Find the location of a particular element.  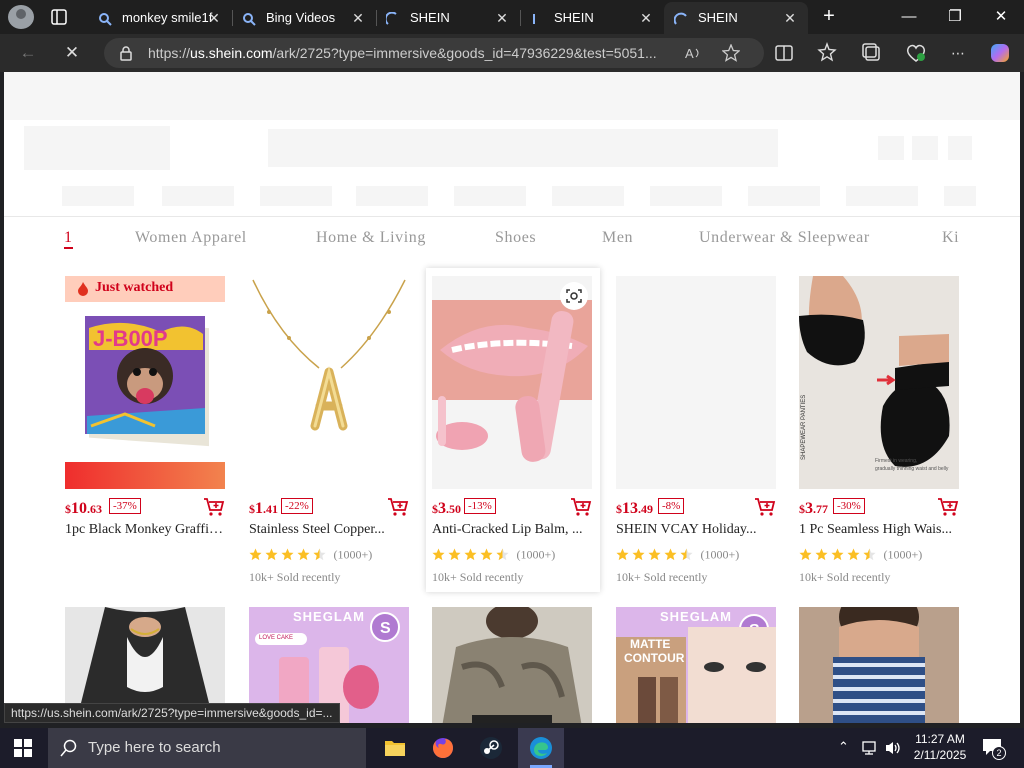

edge-app is located at coordinates (541, 748).